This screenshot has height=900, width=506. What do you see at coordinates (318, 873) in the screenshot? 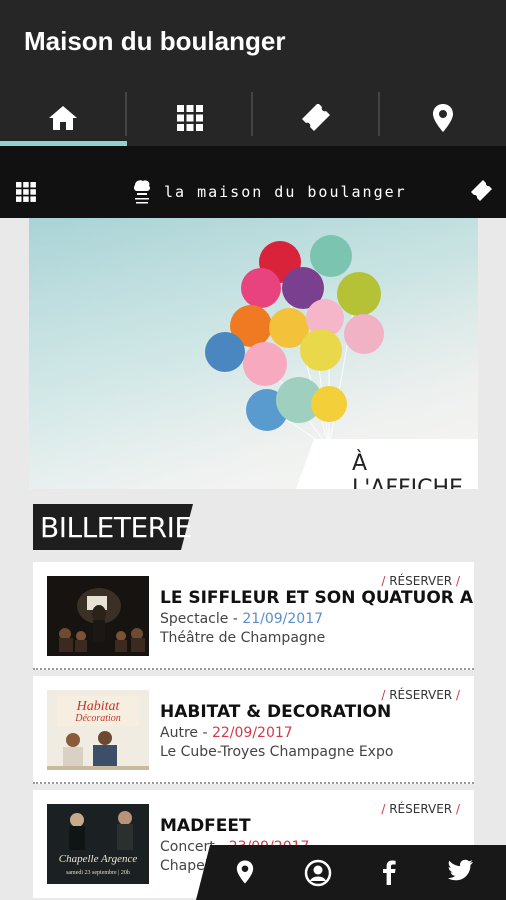
I see `user-icon` at bounding box center [318, 873].